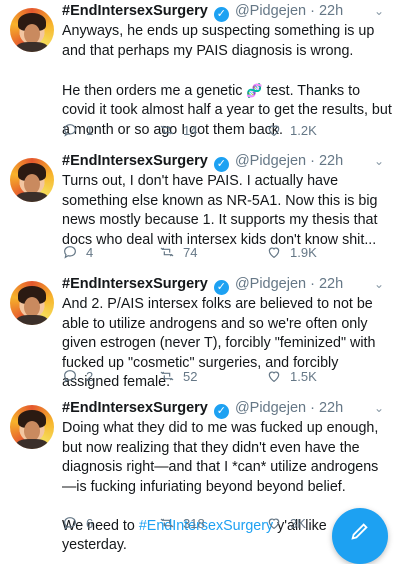 The height and width of the screenshot is (564, 400). Describe the element at coordinates (77, 376) in the screenshot. I see `reply-button: 2` at that location.